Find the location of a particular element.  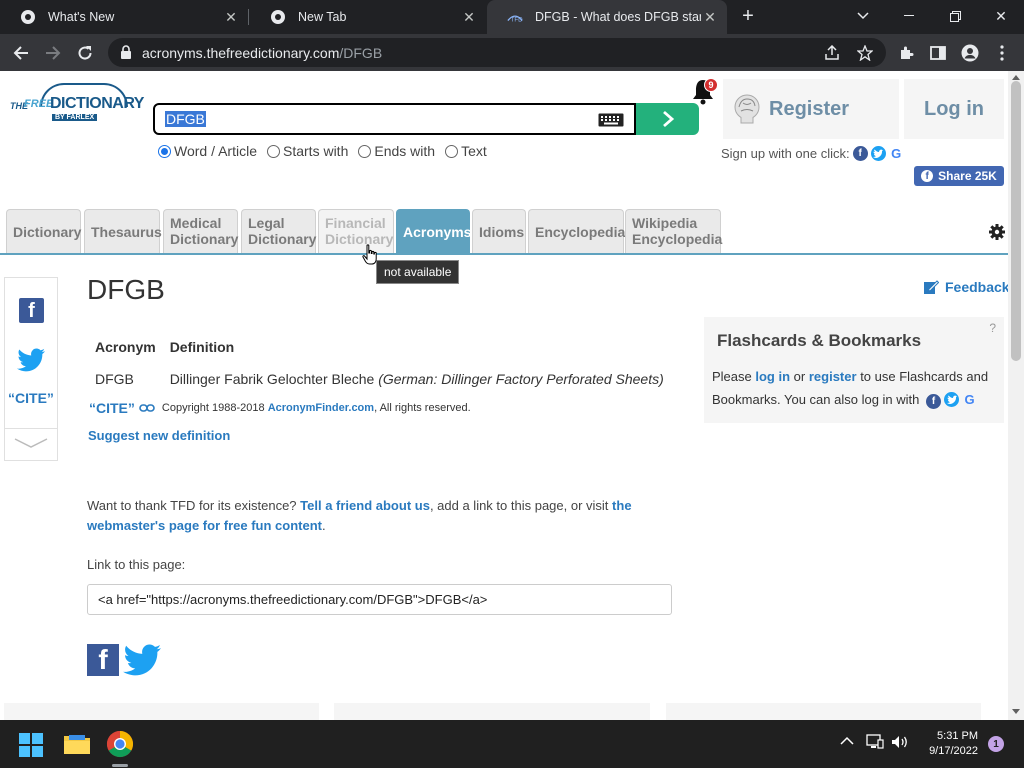

tab-label: Thesaurus is located at coordinates (126, 232).